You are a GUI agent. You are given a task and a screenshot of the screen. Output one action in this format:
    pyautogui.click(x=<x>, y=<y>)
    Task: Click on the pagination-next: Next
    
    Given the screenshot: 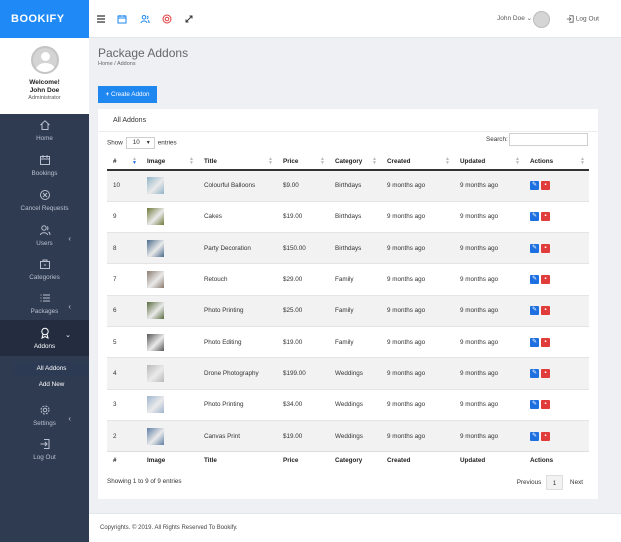 What is the action you would take?
    pyautogui.click(x=576, y=482)
    